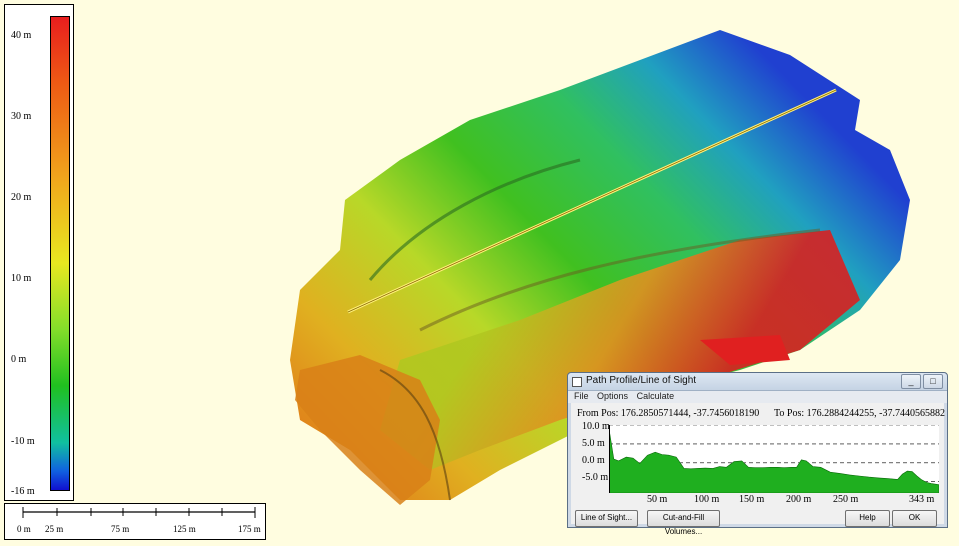 The image size is (959, 546). I want to click on help-button: Help, so click(867, 518).